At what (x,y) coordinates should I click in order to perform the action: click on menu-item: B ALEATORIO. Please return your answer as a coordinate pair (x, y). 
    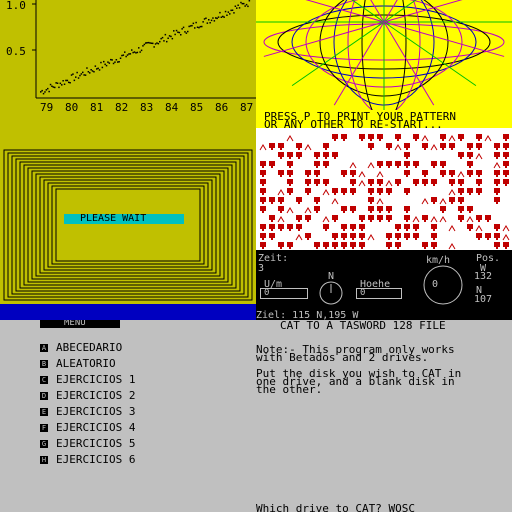
    Looking at the image, I should click on (78, 363).